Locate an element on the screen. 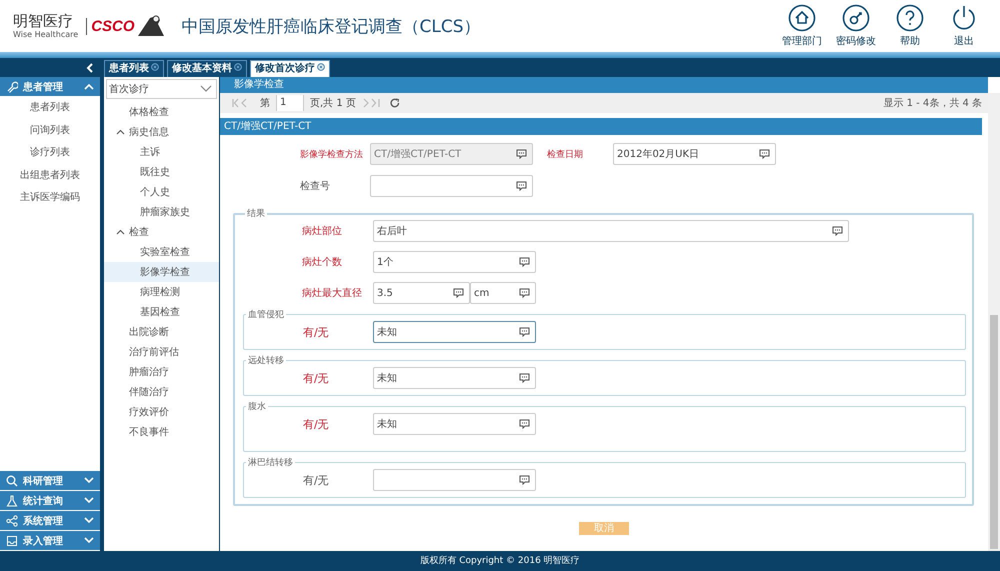 The image size is (1000, 571). header-action: 退出 is located at coordinates (964, 26).